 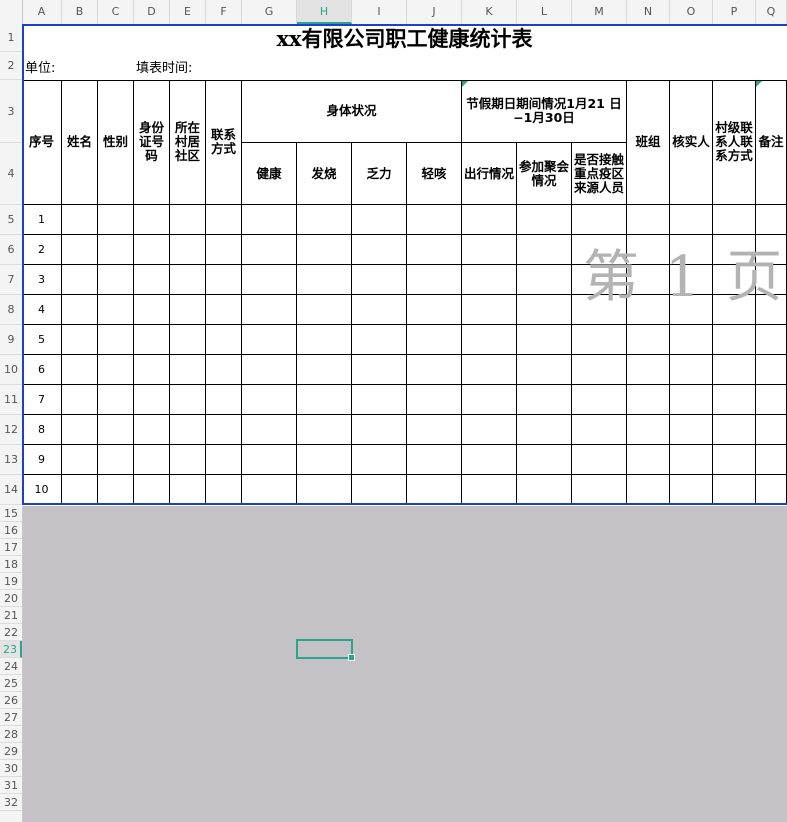 What do you see at coordinates (771, 12) in the screenshot?
I see `column-header-q: Q` at bounding box center [771, 12].